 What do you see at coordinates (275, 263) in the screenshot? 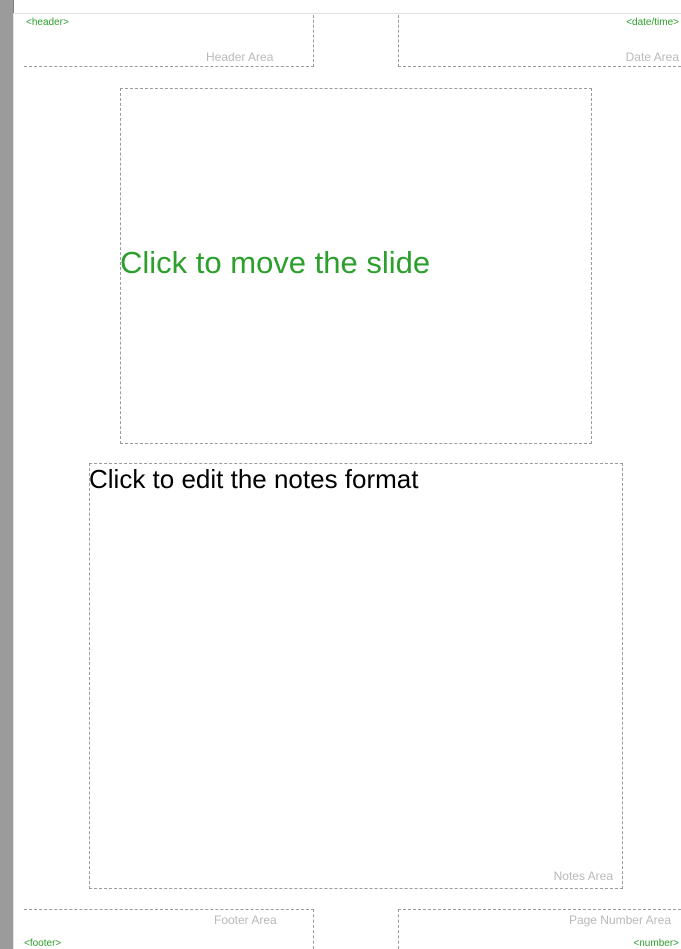
I see `slide-placeholder-text: Click to move the slide` at bounding box center [275, 263].